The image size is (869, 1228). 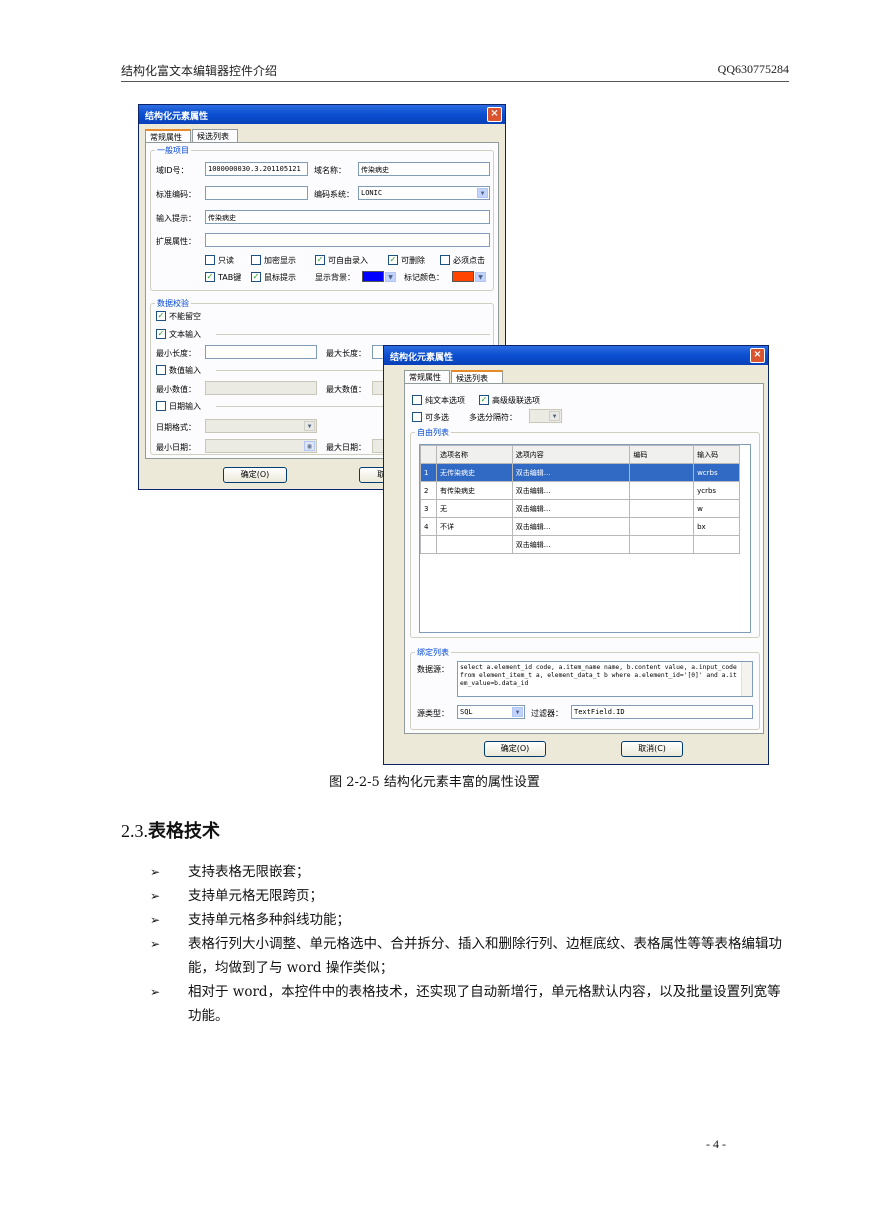 I want to click on cell-name: 不详, so click(x=474, y=526).